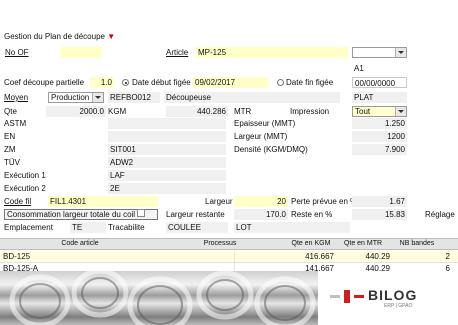 Image resolution: width=458 pixels, height=325 pixels. Describe the element at coordinates (80, 244) in the screenshot. I see `column-header-code: Code article` at that location.